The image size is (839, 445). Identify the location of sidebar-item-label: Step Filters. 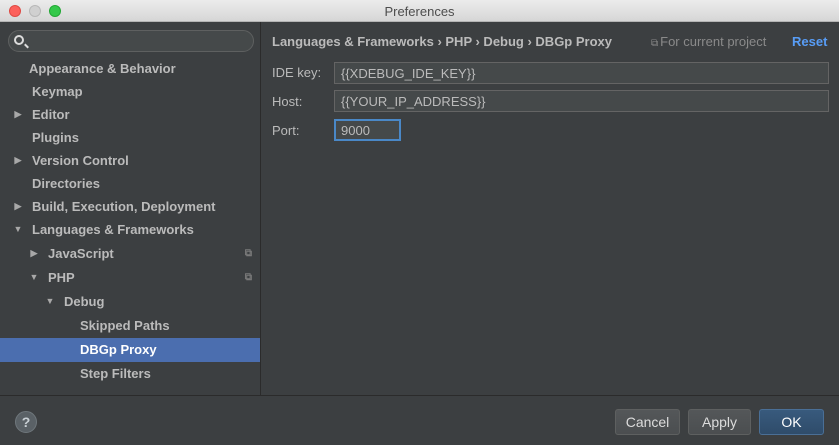
(115, 373).